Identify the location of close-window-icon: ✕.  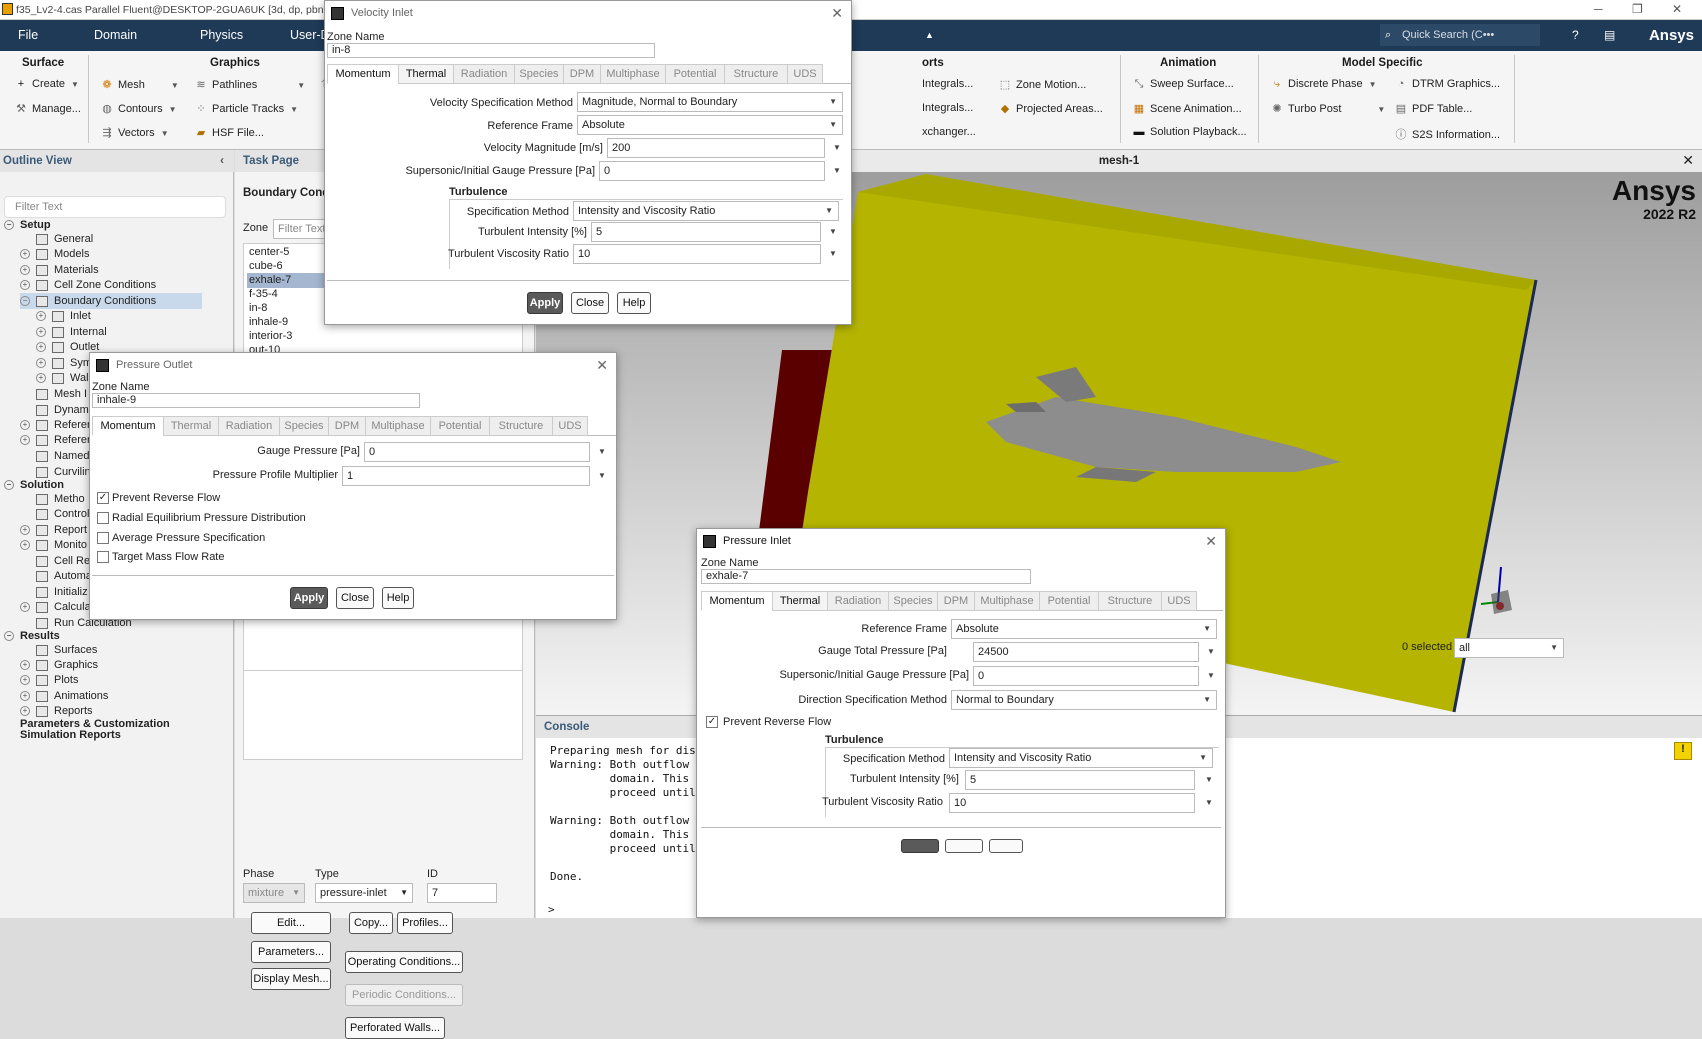
(1677, 9).